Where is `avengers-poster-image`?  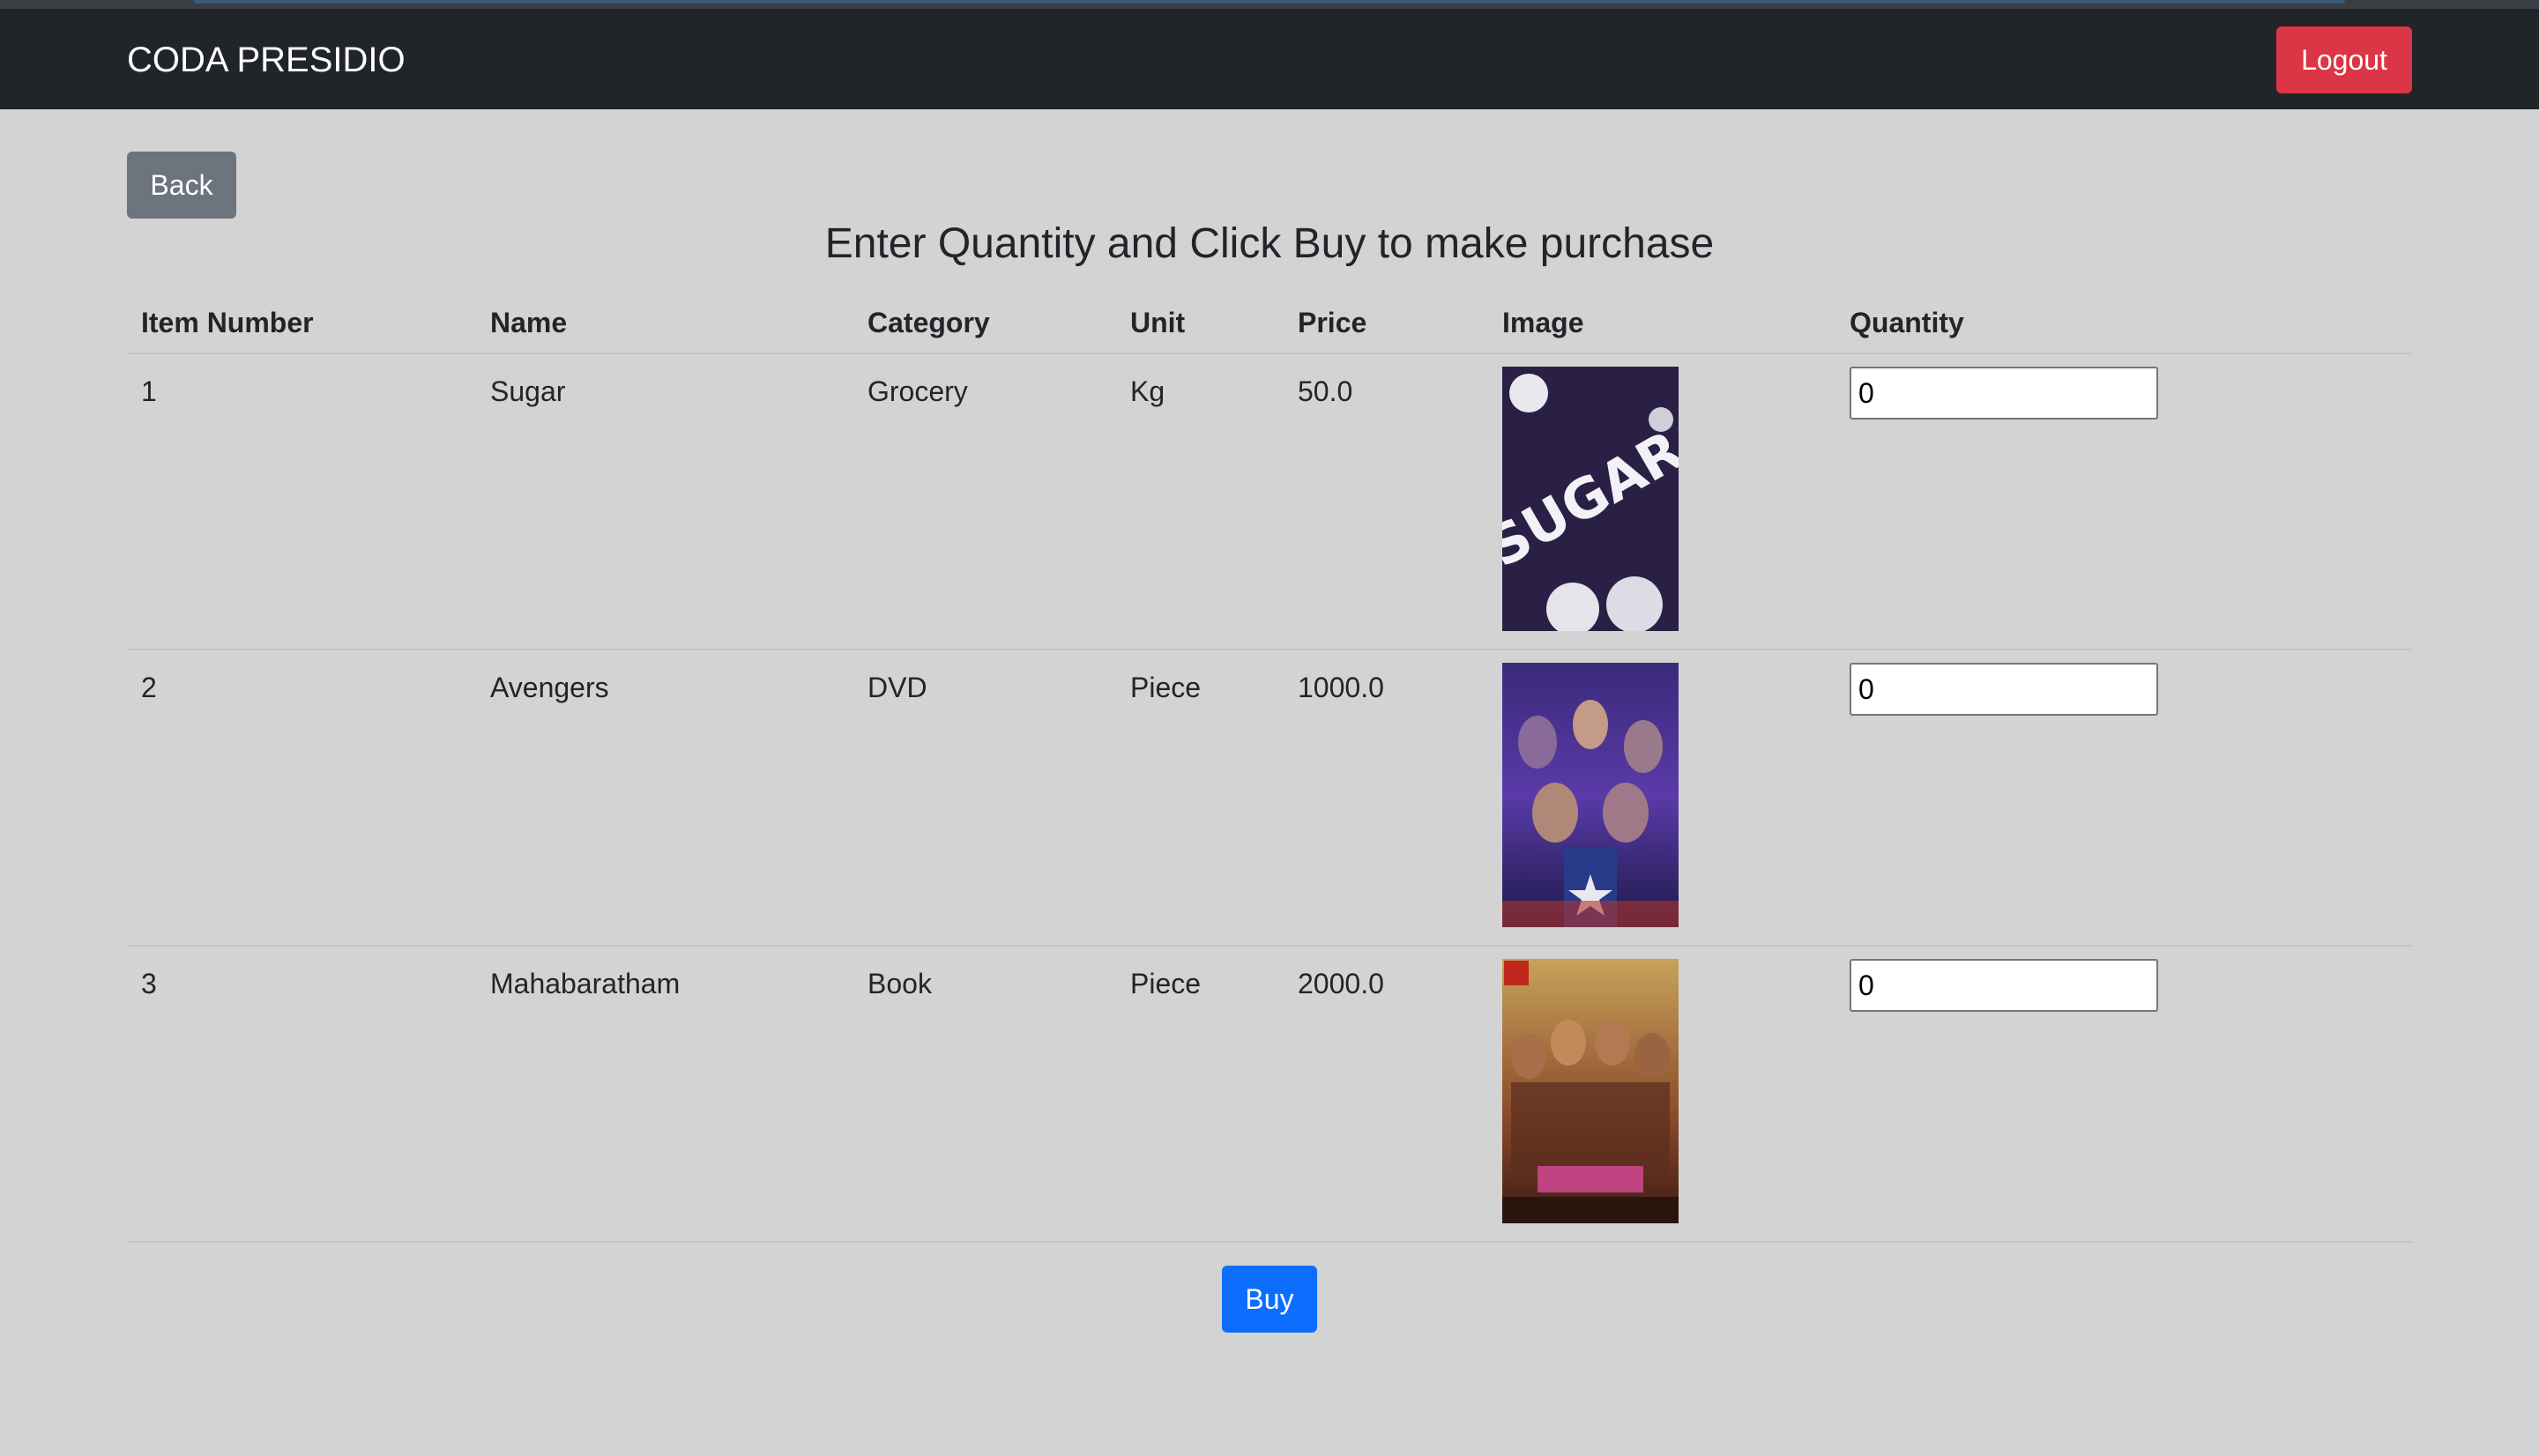 avengers-poster-image is located at coordinates (1590, 795).